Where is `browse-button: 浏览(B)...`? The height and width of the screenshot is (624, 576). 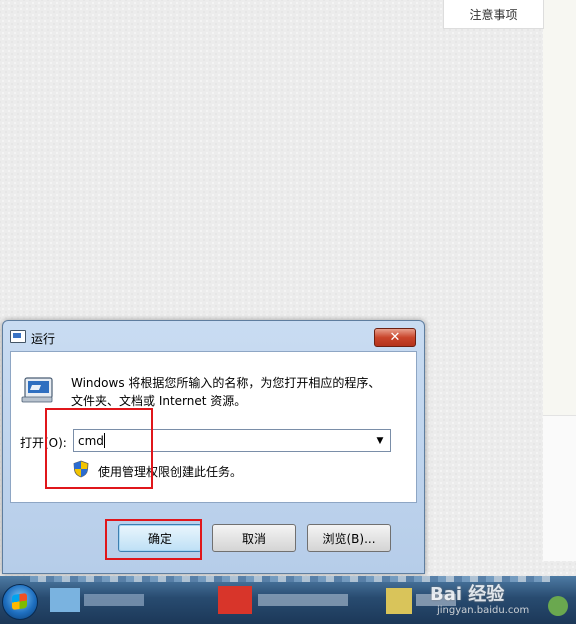 browse-button: 浏览(B)... is located at coordinates (349, 538).